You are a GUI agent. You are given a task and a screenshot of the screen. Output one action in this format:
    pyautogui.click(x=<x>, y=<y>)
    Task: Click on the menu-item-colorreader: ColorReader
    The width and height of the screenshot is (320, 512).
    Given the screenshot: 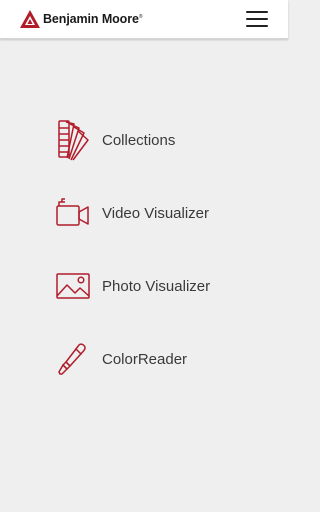 What is the action you would take?
    pyautogui.click(x=159, y=359)
    